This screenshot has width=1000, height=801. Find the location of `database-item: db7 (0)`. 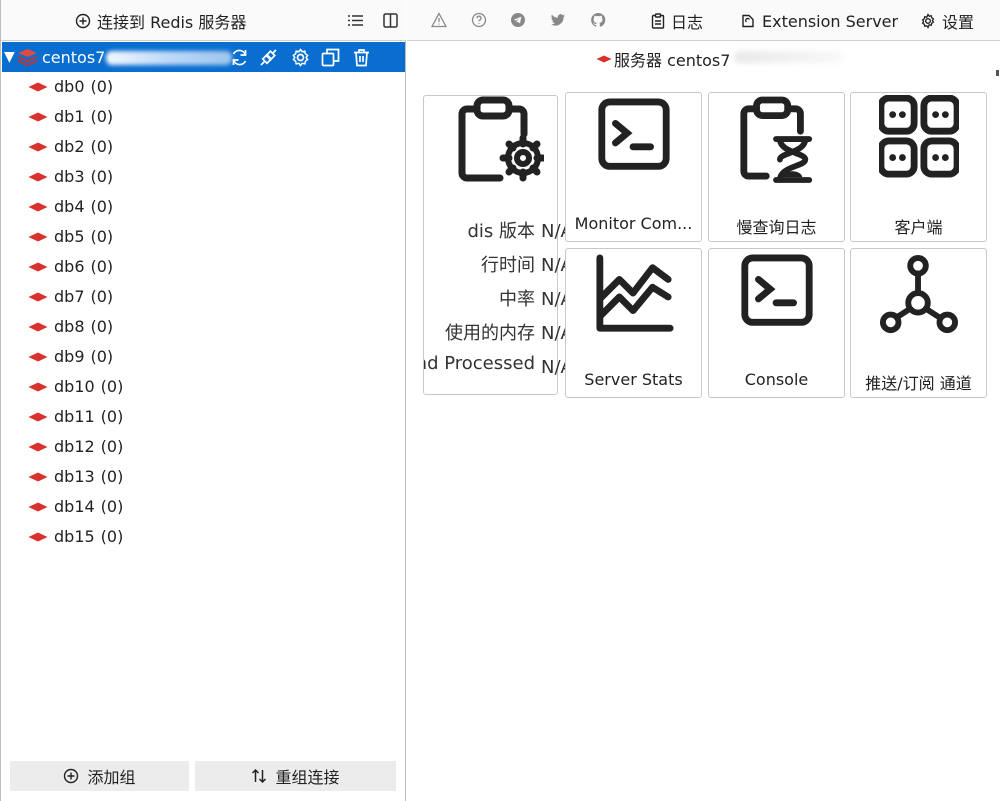

database-item: db7 (0) is located at coordinates (203, 297).